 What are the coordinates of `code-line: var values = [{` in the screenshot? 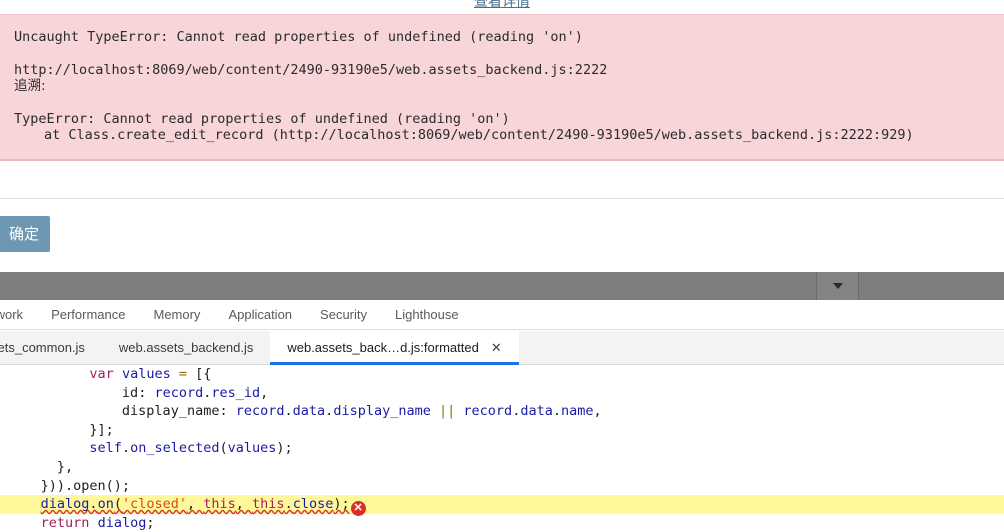 It's located at (502, 374).